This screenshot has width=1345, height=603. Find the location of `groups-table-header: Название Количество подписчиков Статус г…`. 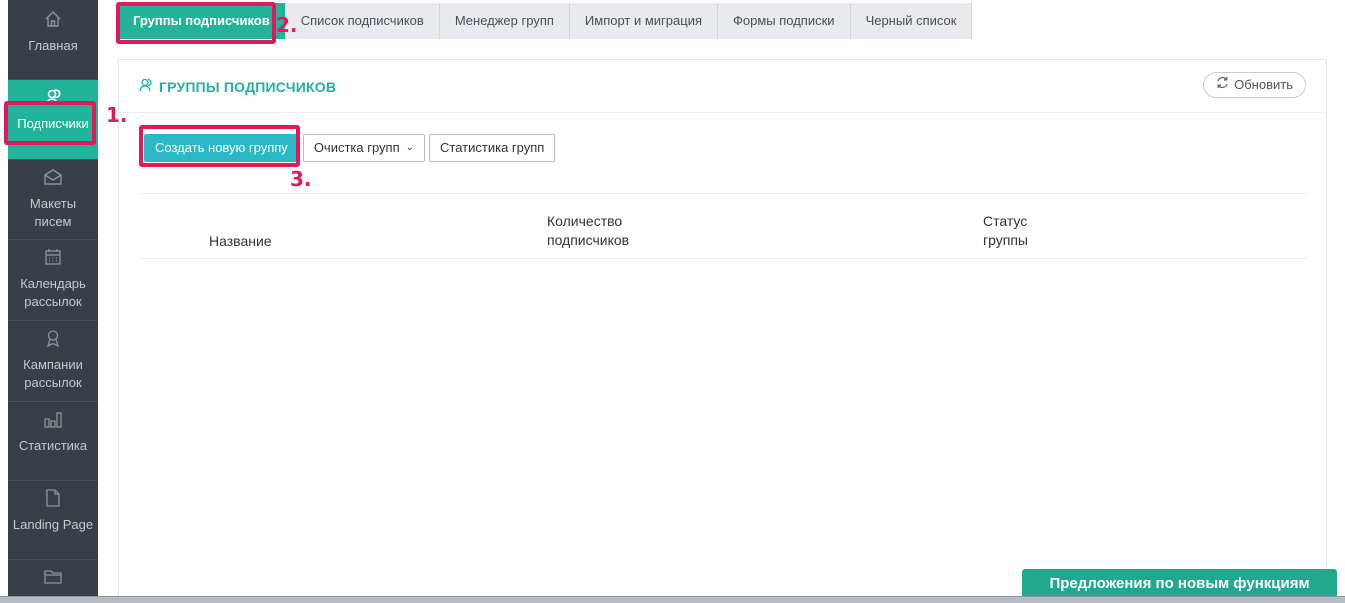

groups-table-header: Название Количество подписчиков Статус г… is located at coordinates (723, 226).